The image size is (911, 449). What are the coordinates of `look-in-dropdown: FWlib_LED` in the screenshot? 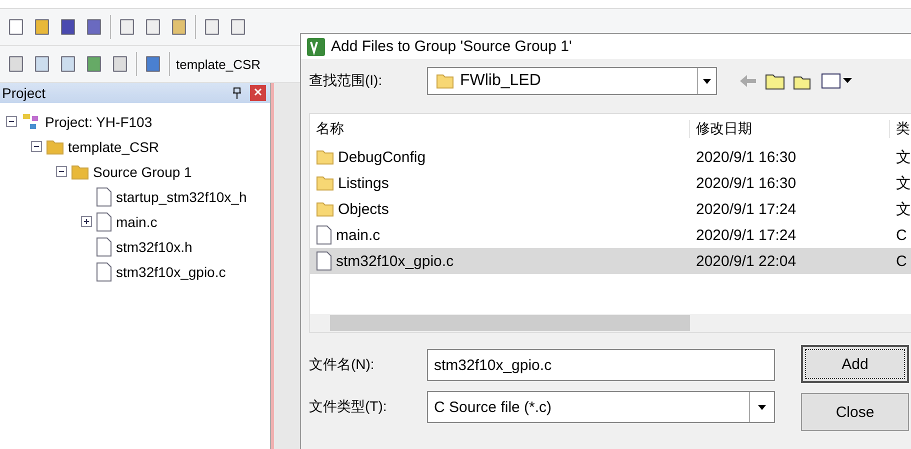 It's located at (572, 81).